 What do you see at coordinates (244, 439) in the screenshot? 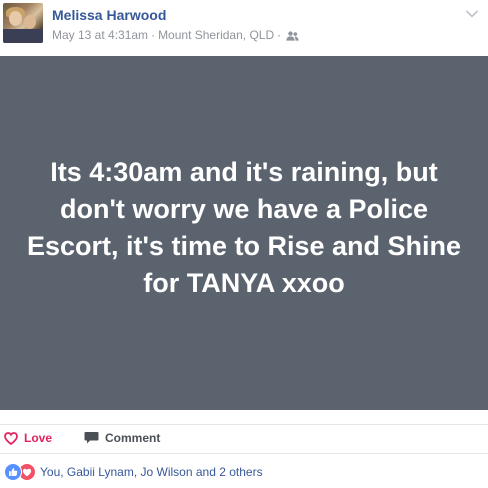
I see `action-bar: Love Comment` at bounding box center [244, 439].